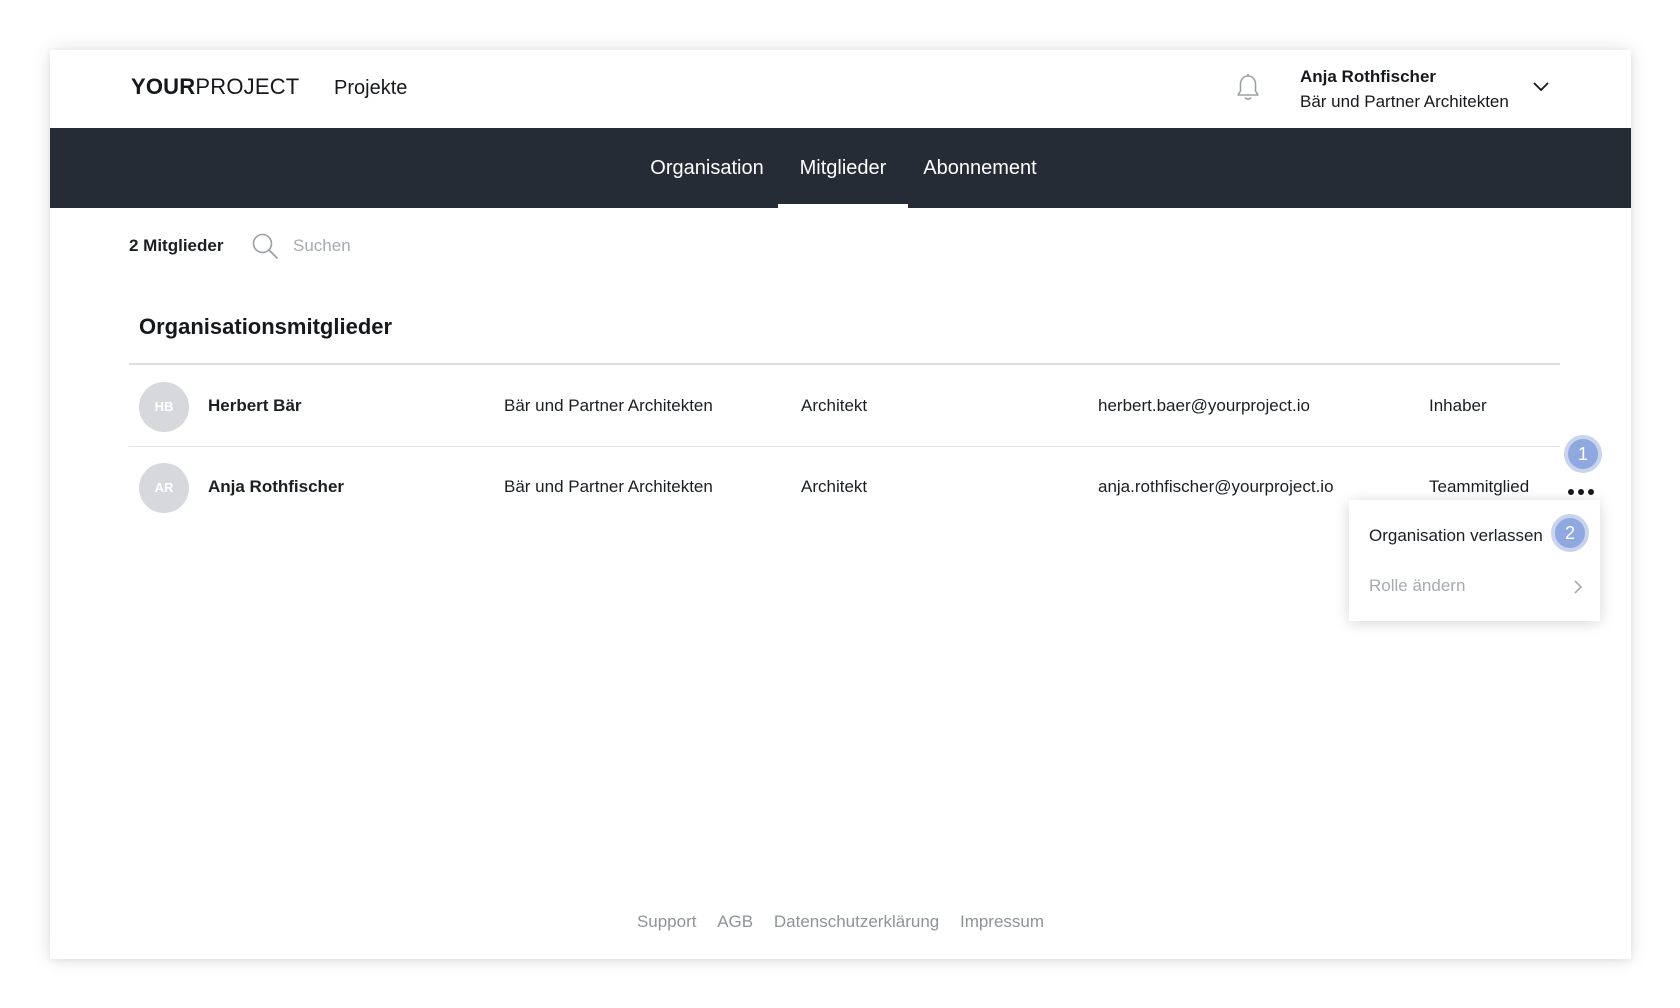 Image resolution: width=1680 pixels, height=1008 pixels. Describe the element at coordinates (1456, 536) in the screenshot. I see `menu-item-leave-organisation: Organisation verlassen` at that location.